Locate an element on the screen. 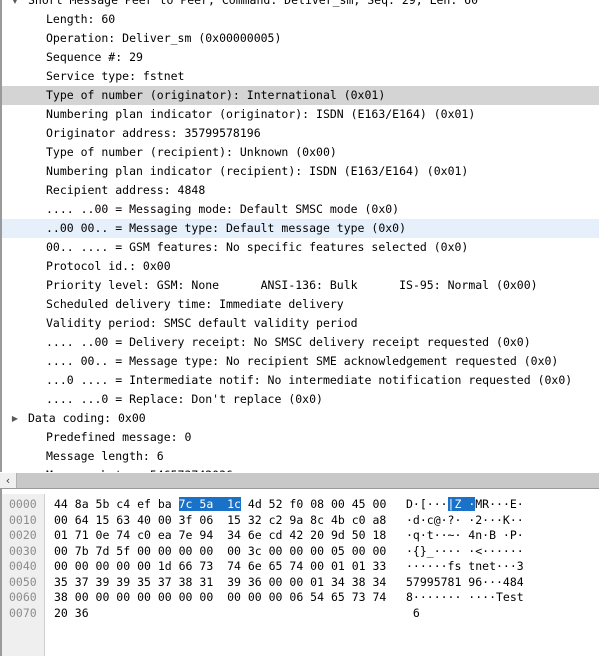 Image resolution: width=599 pixels, height=656 pixels. hex-offset: 0020 is located at coordinates (23, 535).